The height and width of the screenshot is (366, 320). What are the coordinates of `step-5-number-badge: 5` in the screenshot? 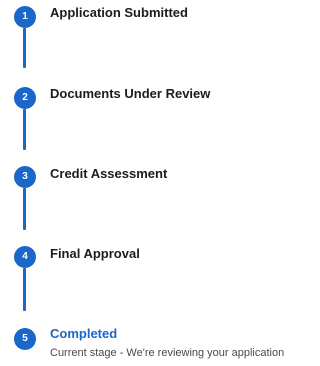 It's located at (25, 339).